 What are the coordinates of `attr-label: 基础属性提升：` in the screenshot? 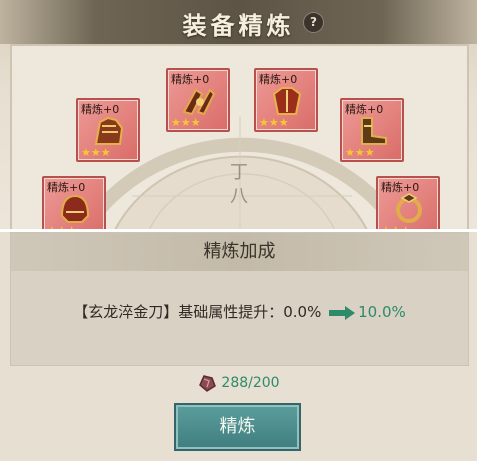 It's located at (231, 312).